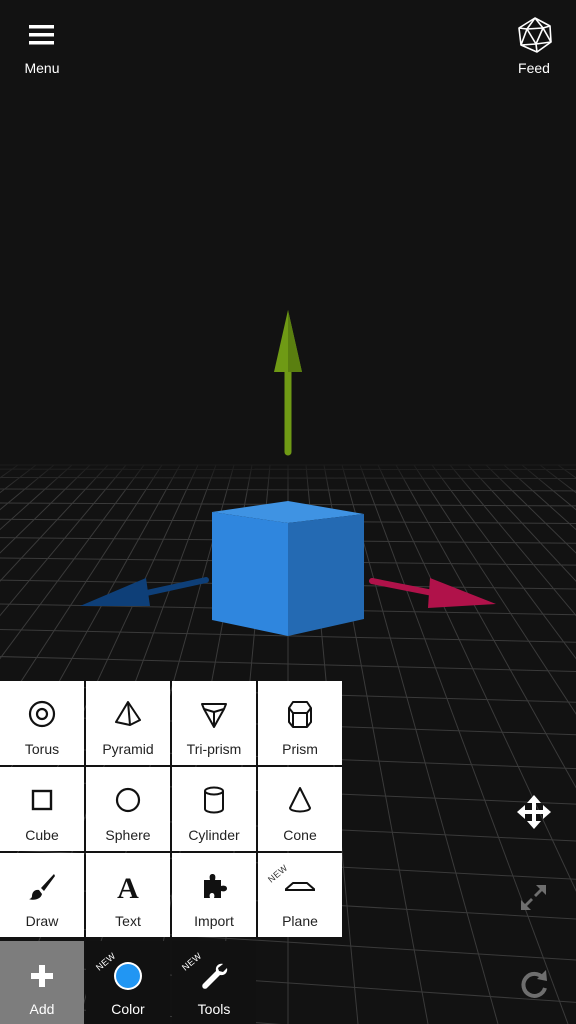 This screenshot has width=576, height=1024. What do you see at coordinates (300, 895) in the screenshot?
I see `add-plane-button: NEW Plane` at bounding box center [300, 895].